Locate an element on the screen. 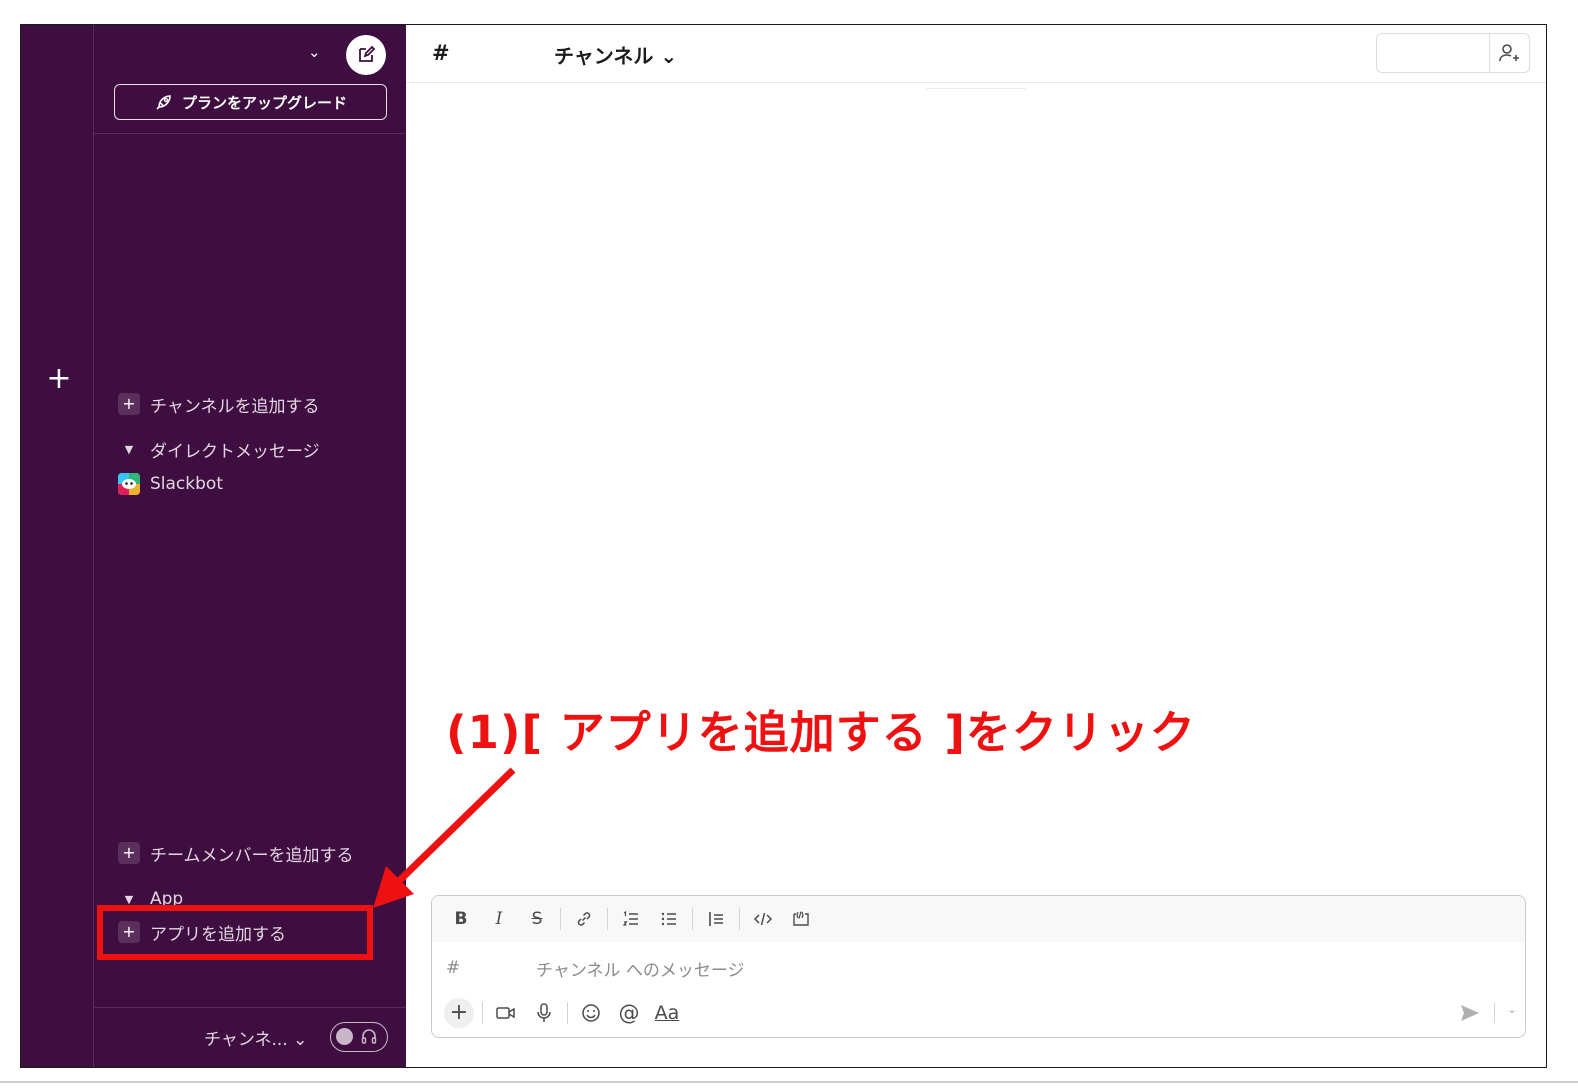 The width and height of the screenshot is (1578, 1092). video-camera-icon is located at coordinates (505, 1013).